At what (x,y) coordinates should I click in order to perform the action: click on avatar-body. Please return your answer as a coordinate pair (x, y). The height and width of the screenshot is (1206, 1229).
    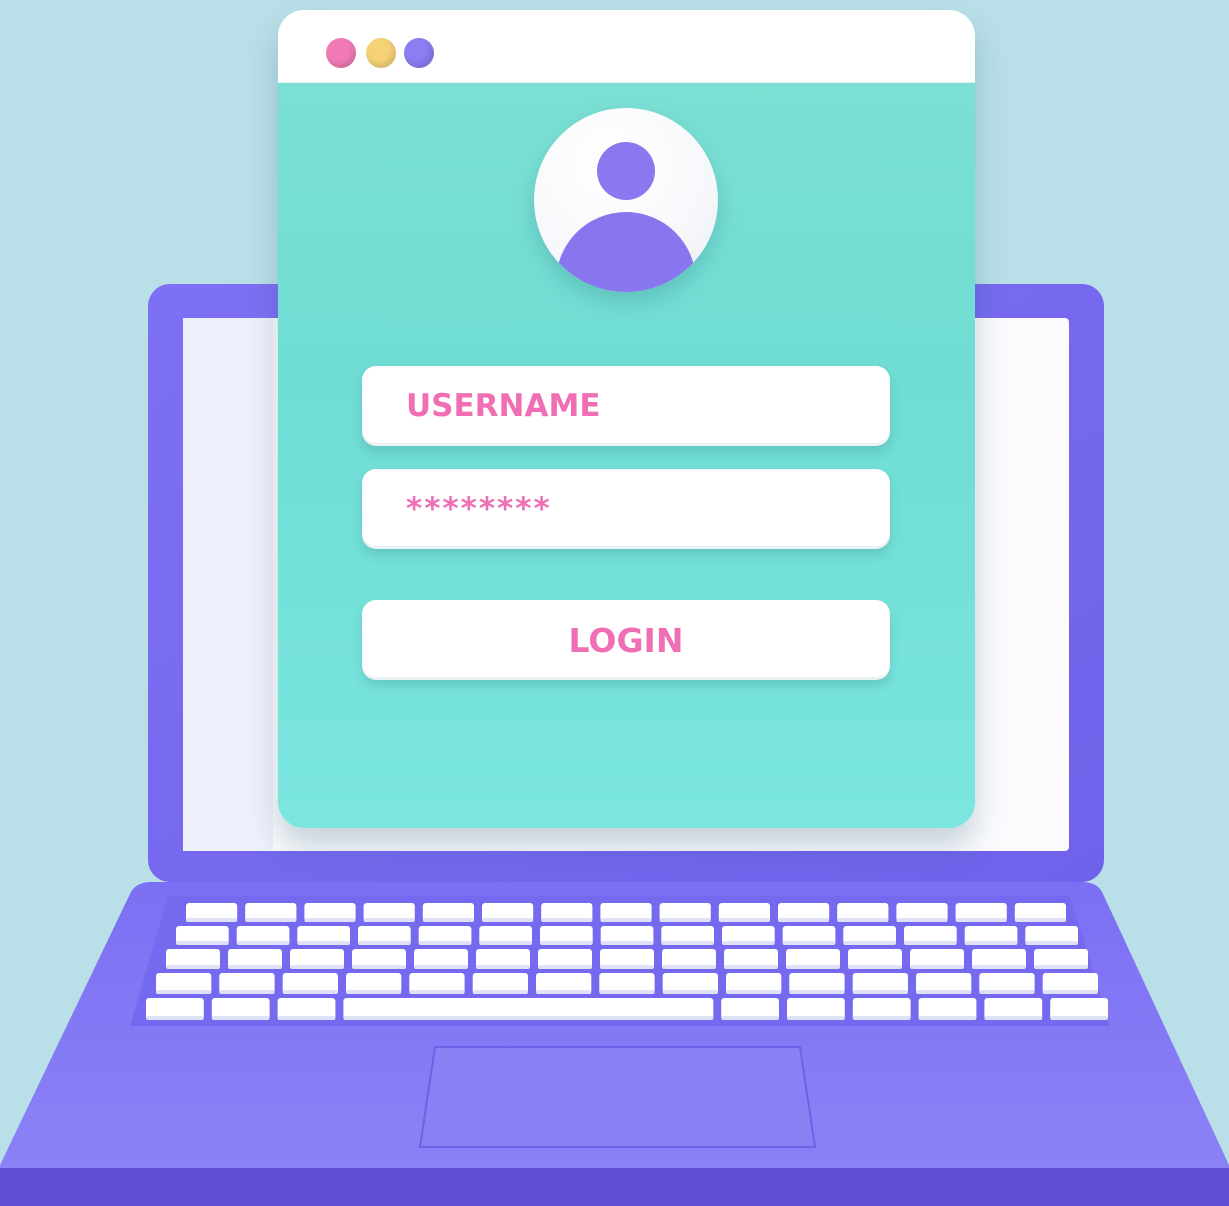
    Looking at the image, I should click on (626, 252).